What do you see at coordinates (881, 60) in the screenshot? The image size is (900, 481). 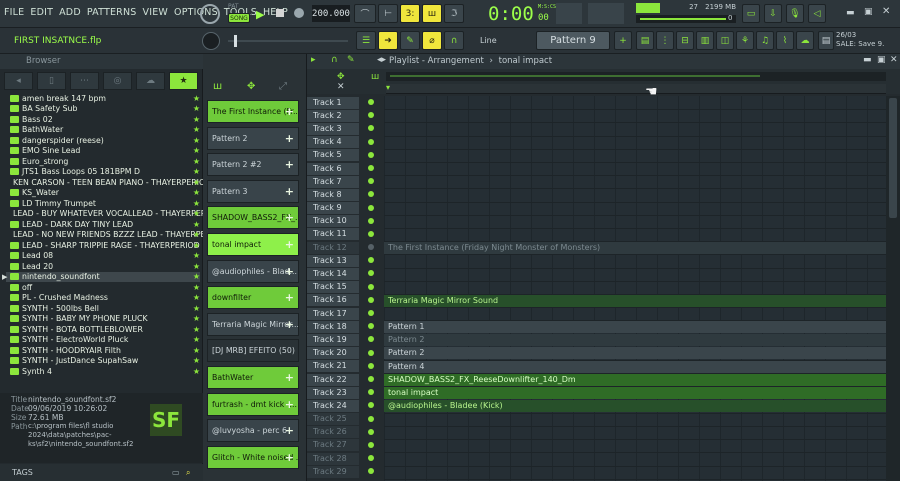 I see `pl-maximize-icon: ▣` at bounding box center [881, 60].